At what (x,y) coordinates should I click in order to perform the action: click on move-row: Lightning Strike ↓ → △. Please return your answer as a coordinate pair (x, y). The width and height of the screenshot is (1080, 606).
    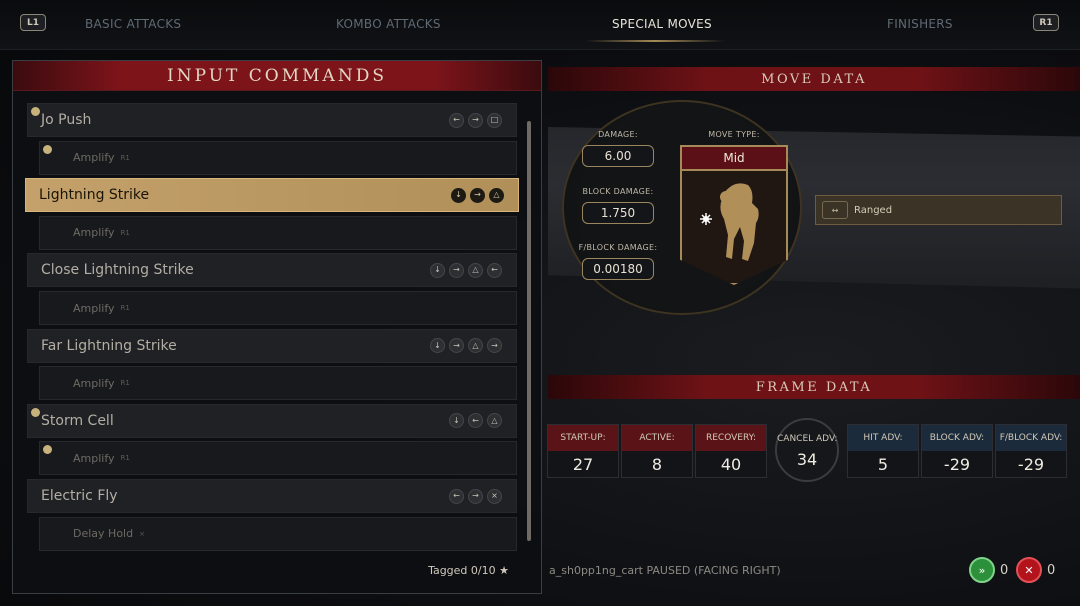
    Looking at the image, I should click on (272, 195).